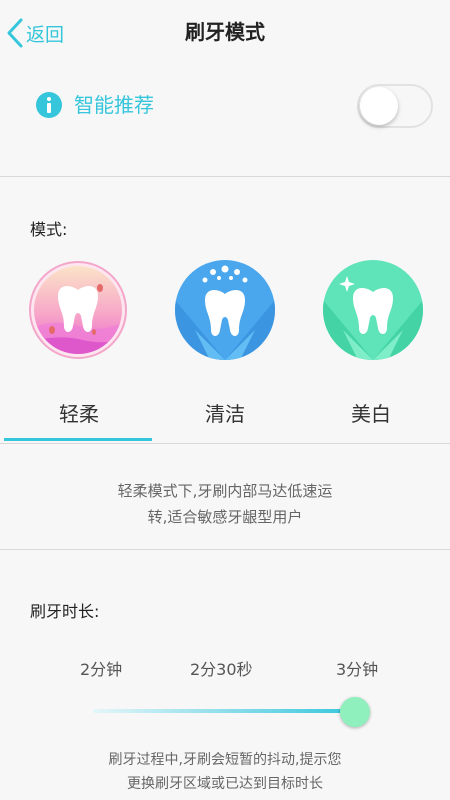 Image resolution: width=450 pixels, height=800 pixels. I want to click on nav-bar: 返回 刷牙模式, so click(225, 32).